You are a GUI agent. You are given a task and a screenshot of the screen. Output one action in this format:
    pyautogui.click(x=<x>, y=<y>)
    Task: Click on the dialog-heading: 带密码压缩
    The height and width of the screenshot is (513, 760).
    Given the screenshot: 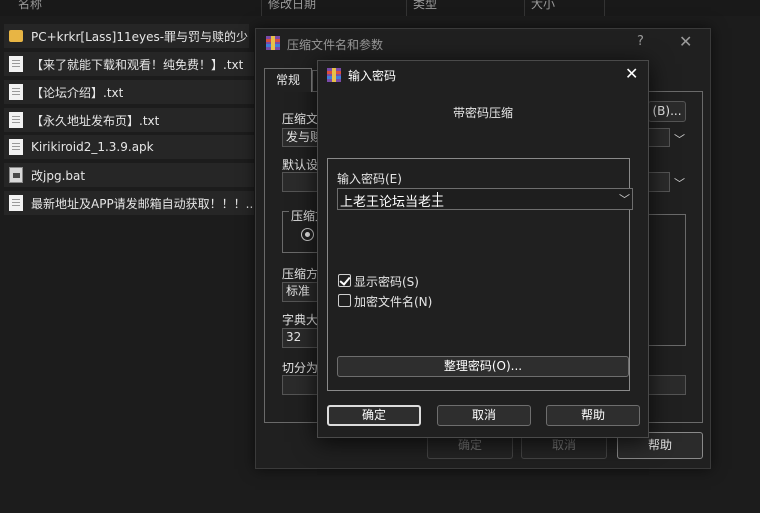 What is the action you would take?
    pyautogui.click(x=482, y=113)
    